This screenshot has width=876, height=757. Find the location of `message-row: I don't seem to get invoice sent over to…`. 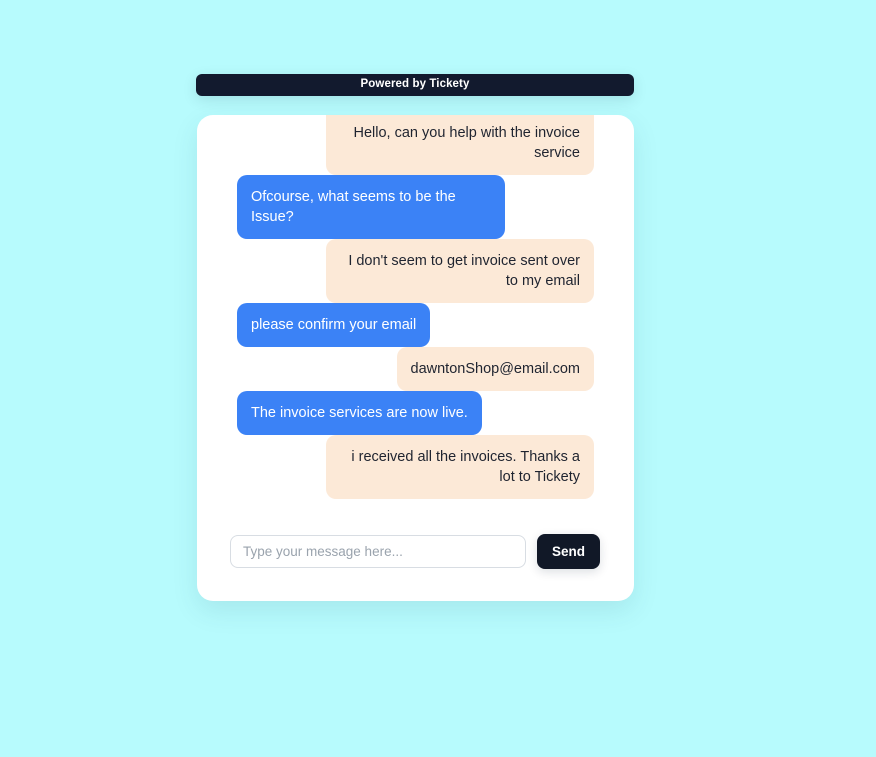

message-row: I don't seem to get invoice sent over to… is located at coordinates (415, 271).